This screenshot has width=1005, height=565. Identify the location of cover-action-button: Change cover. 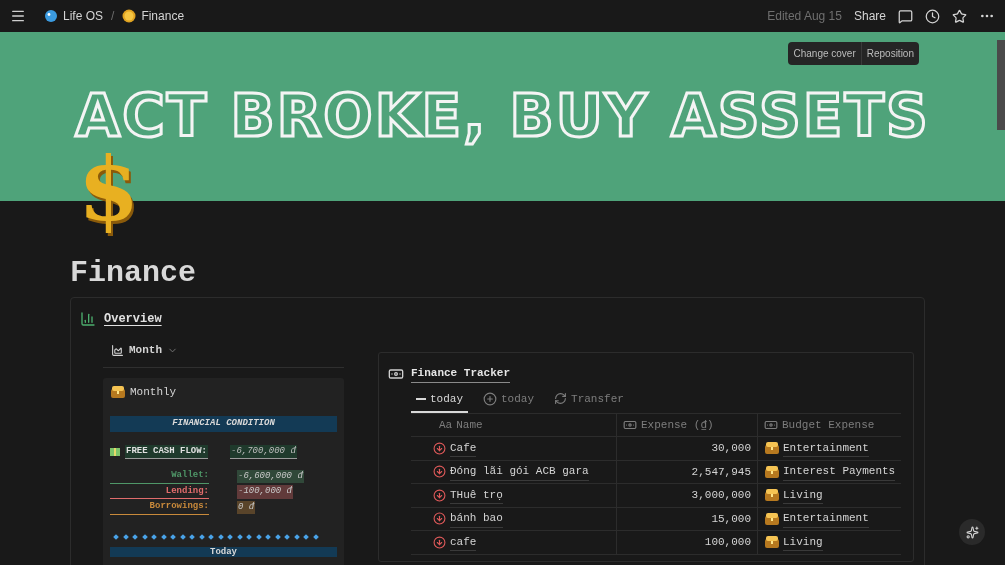
(824, 53).